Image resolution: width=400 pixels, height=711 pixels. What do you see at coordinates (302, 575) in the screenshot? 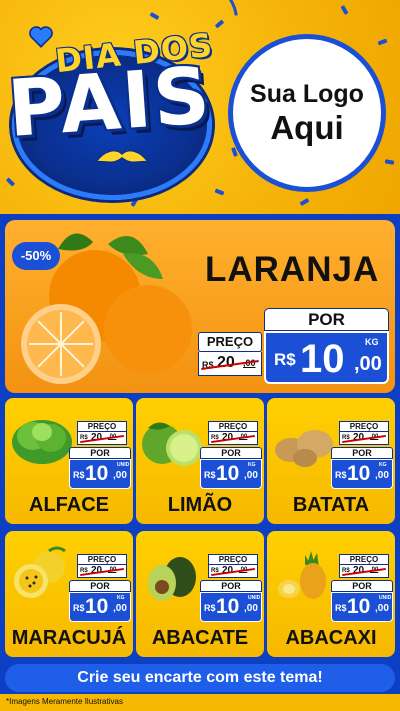
I see `pineapple-icon` at bounding box center [302, 575].